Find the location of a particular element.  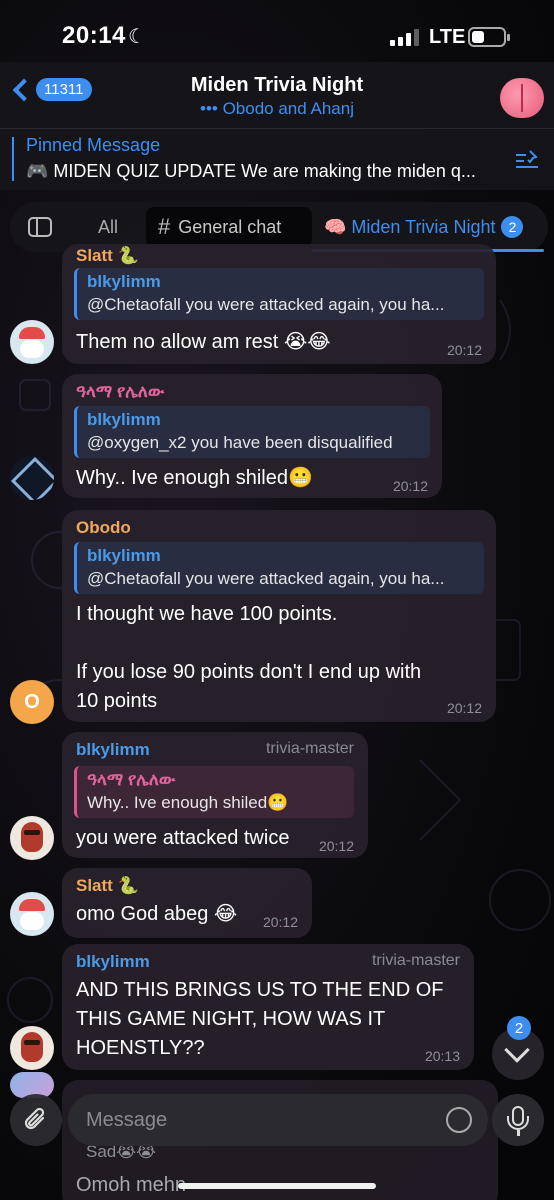

attach-button is located at coordinates (36, 1120).